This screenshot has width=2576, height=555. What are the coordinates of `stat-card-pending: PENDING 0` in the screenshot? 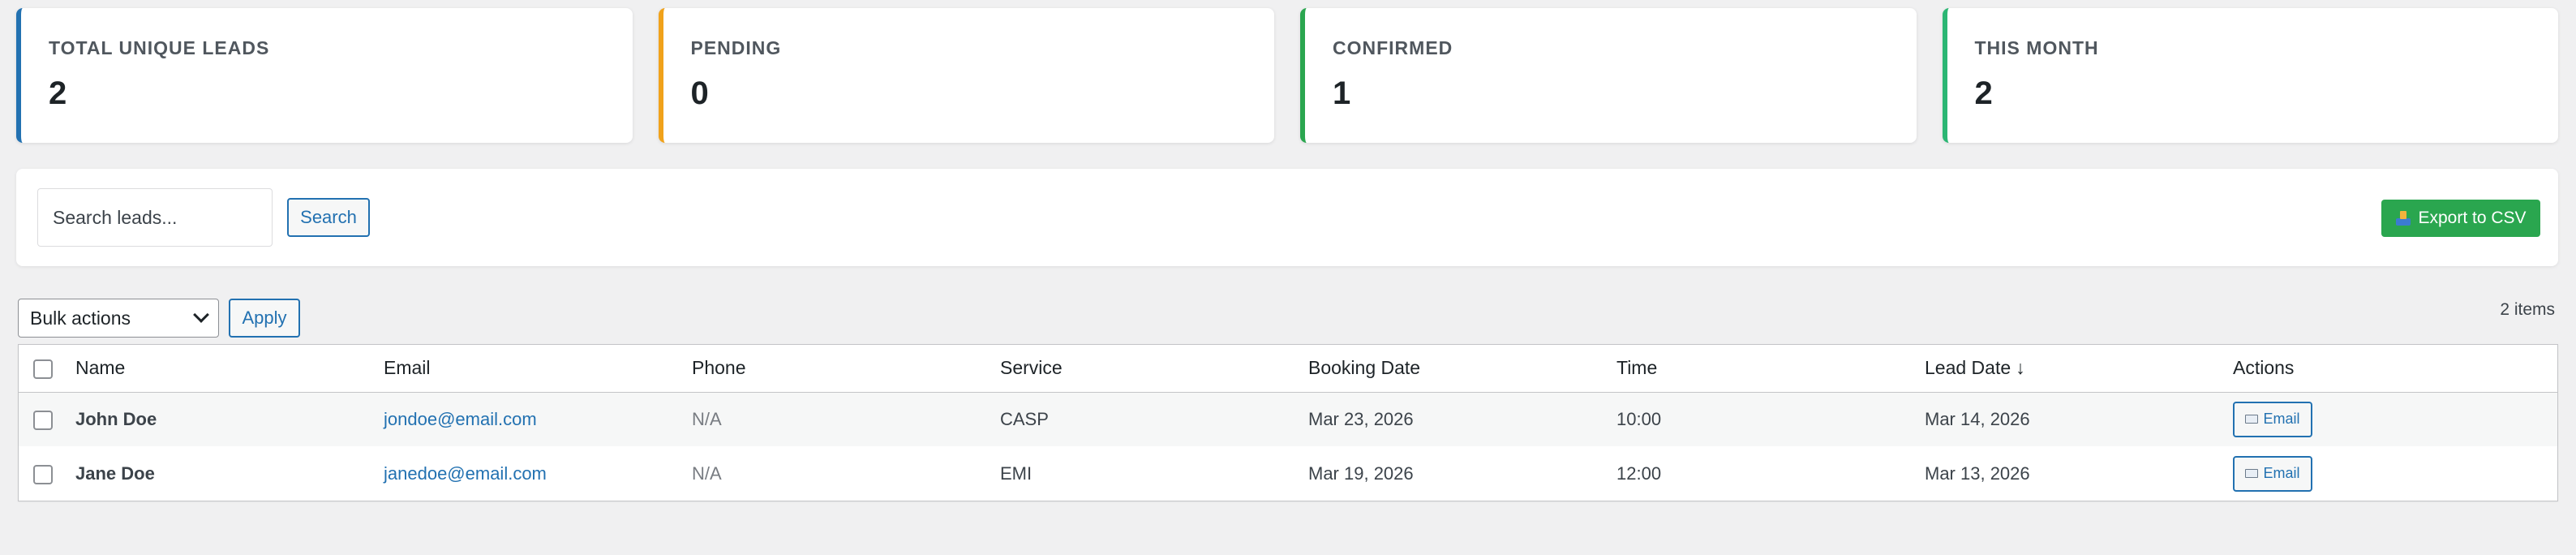 It's located at (966, 75).